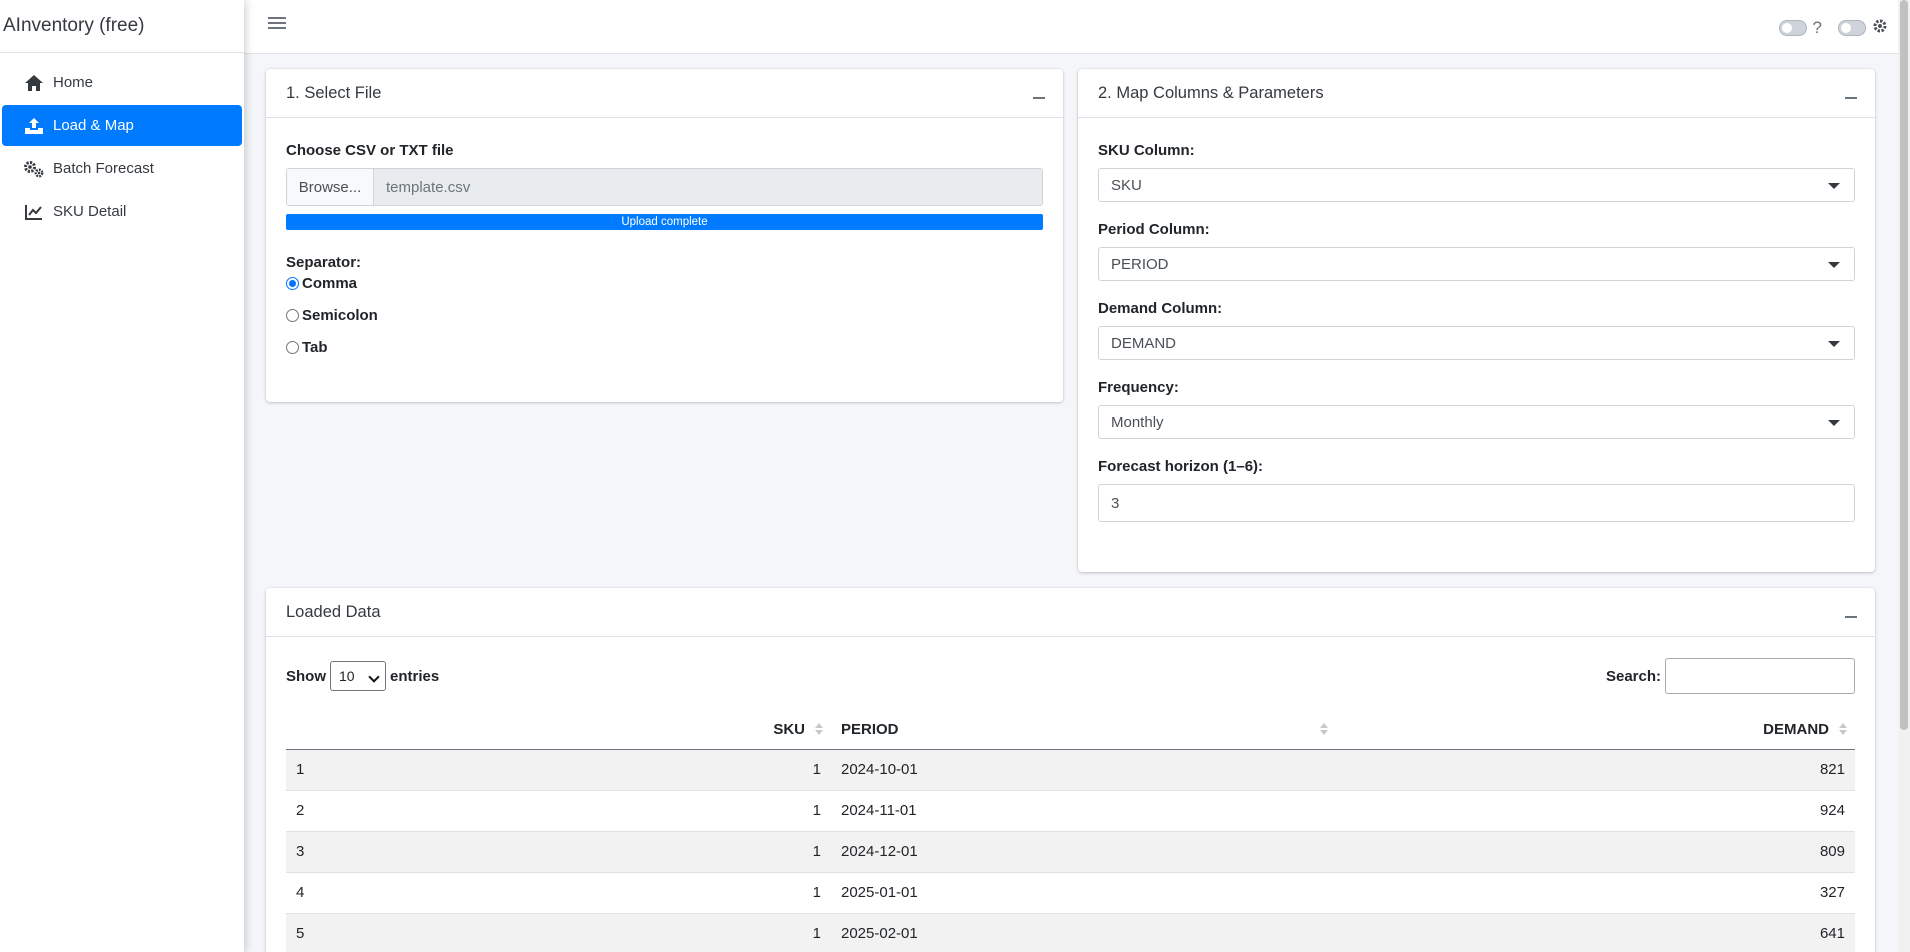 Image resolution: width=1910 pixels, height=952 pixels. I want to click on select-value: Monthly, so click(1137, 422).